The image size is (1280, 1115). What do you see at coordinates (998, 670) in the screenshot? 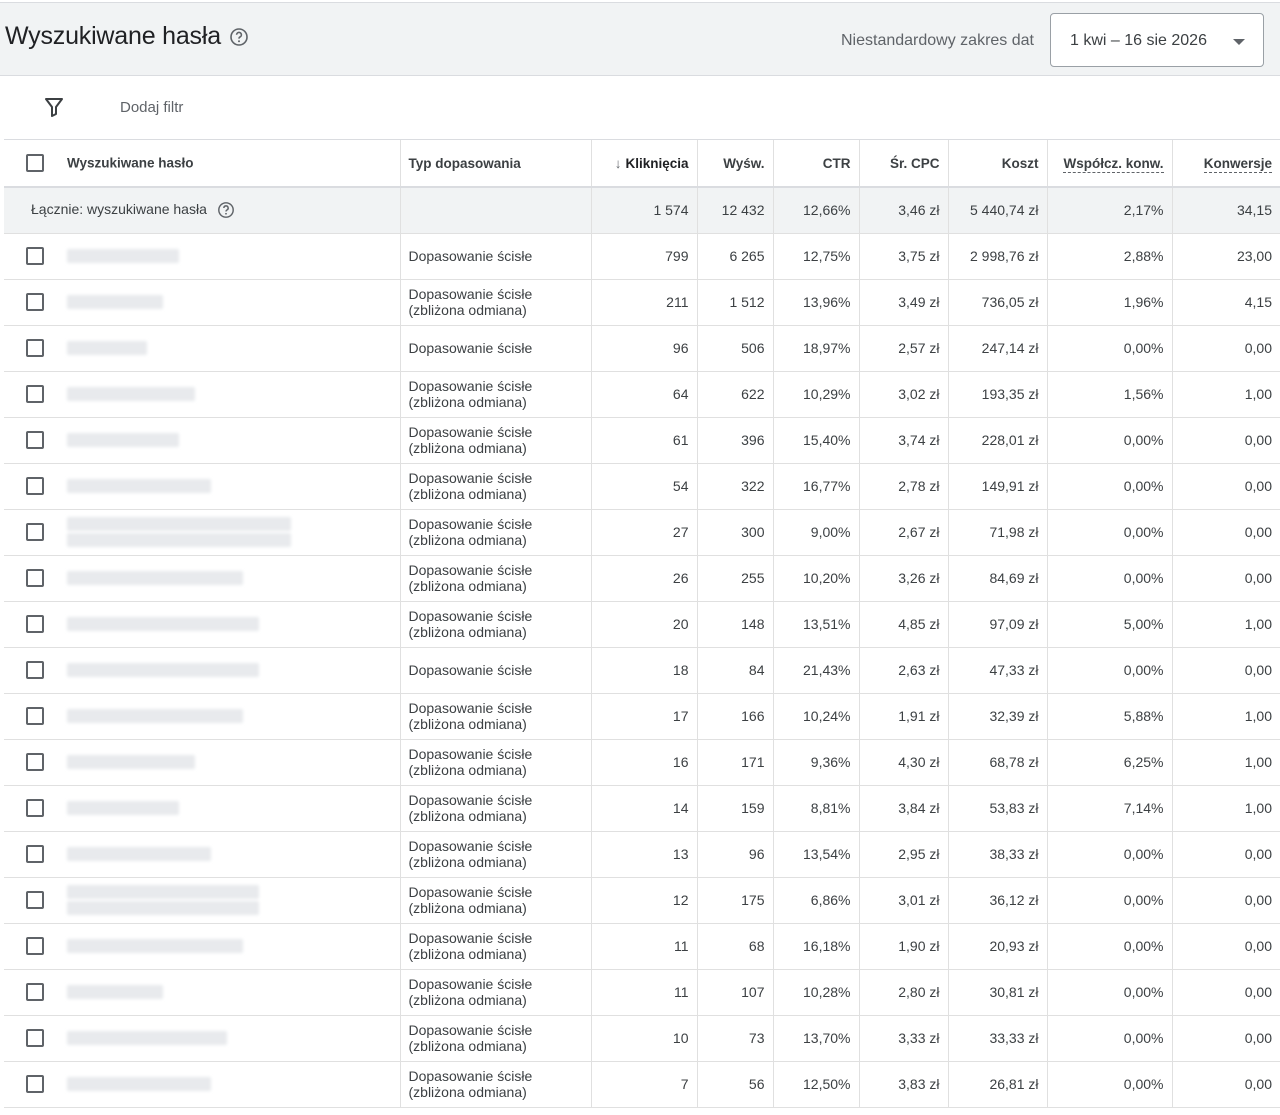
I see `cost-cell: 47,33 zł` at bounding box center [998, 670].